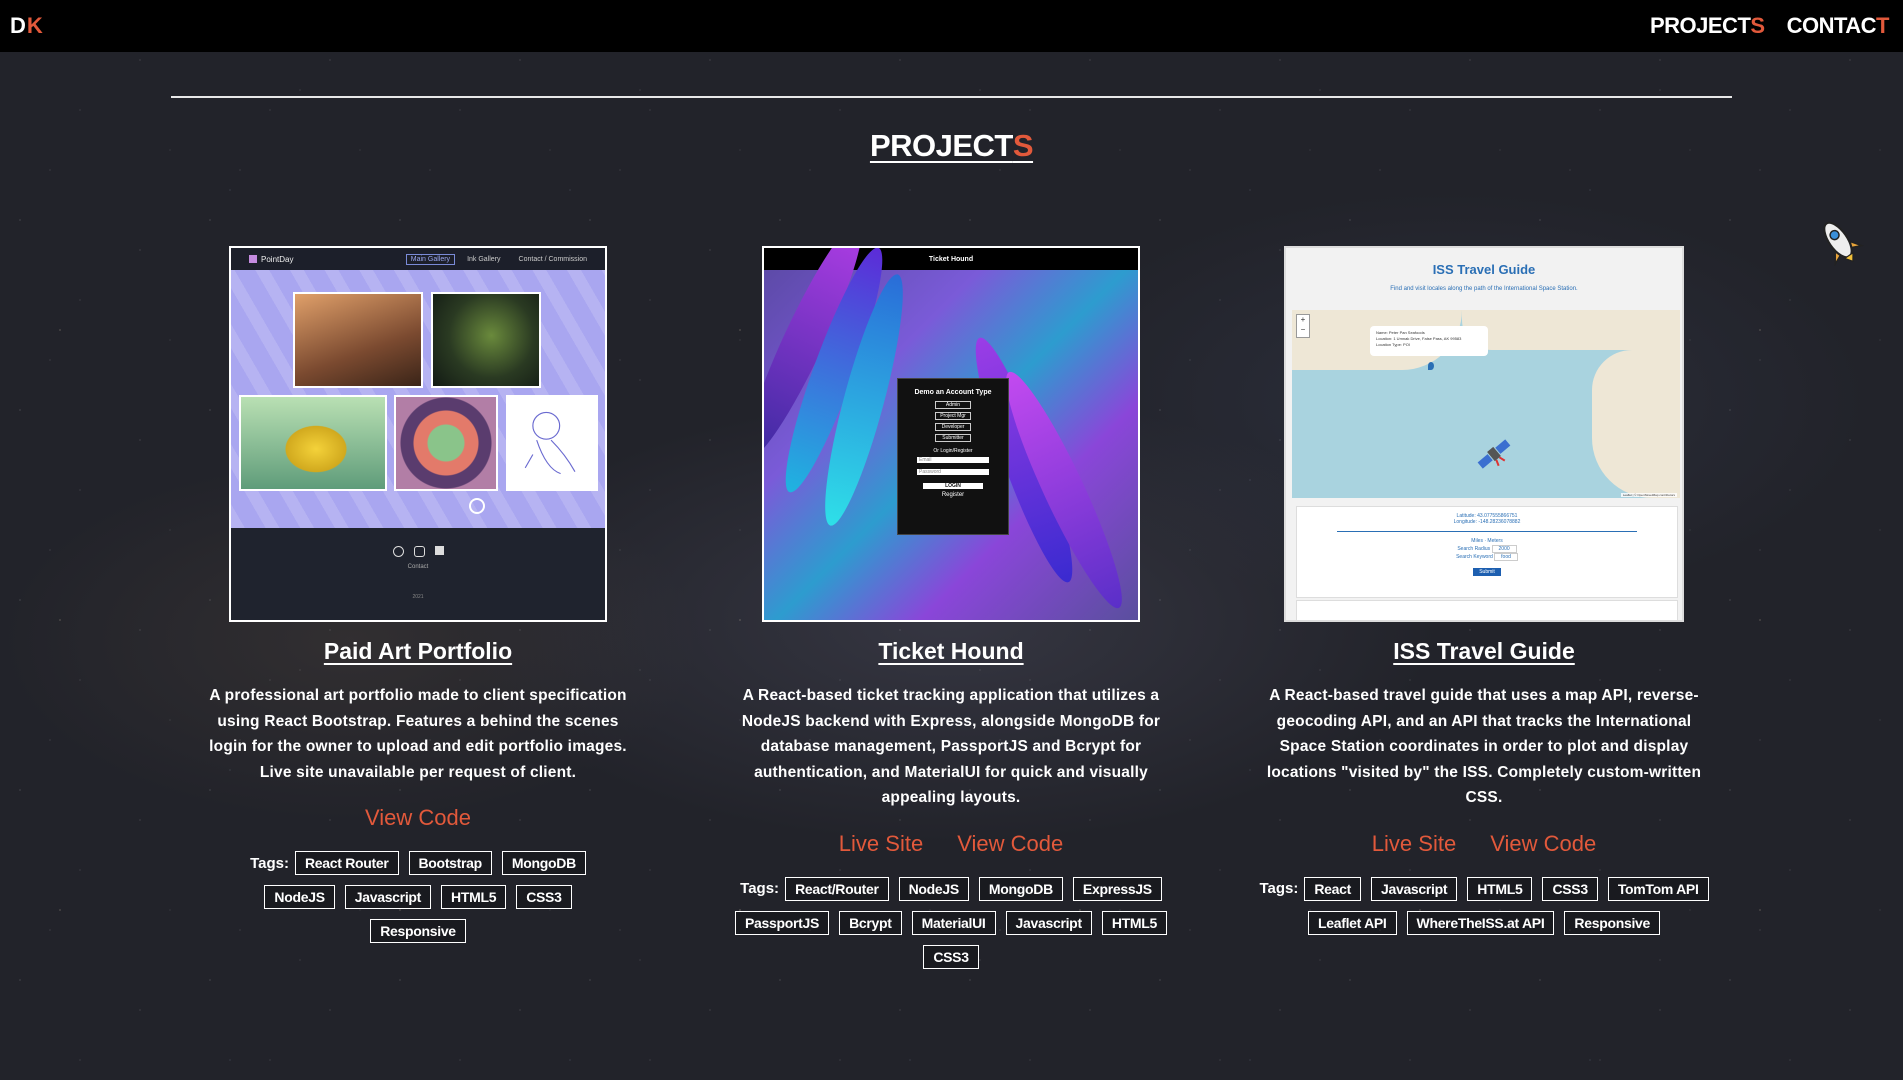 This screenshot has width=1903, height=1080. I want to click on section-title-main: PROJECT, so click(941, 145).